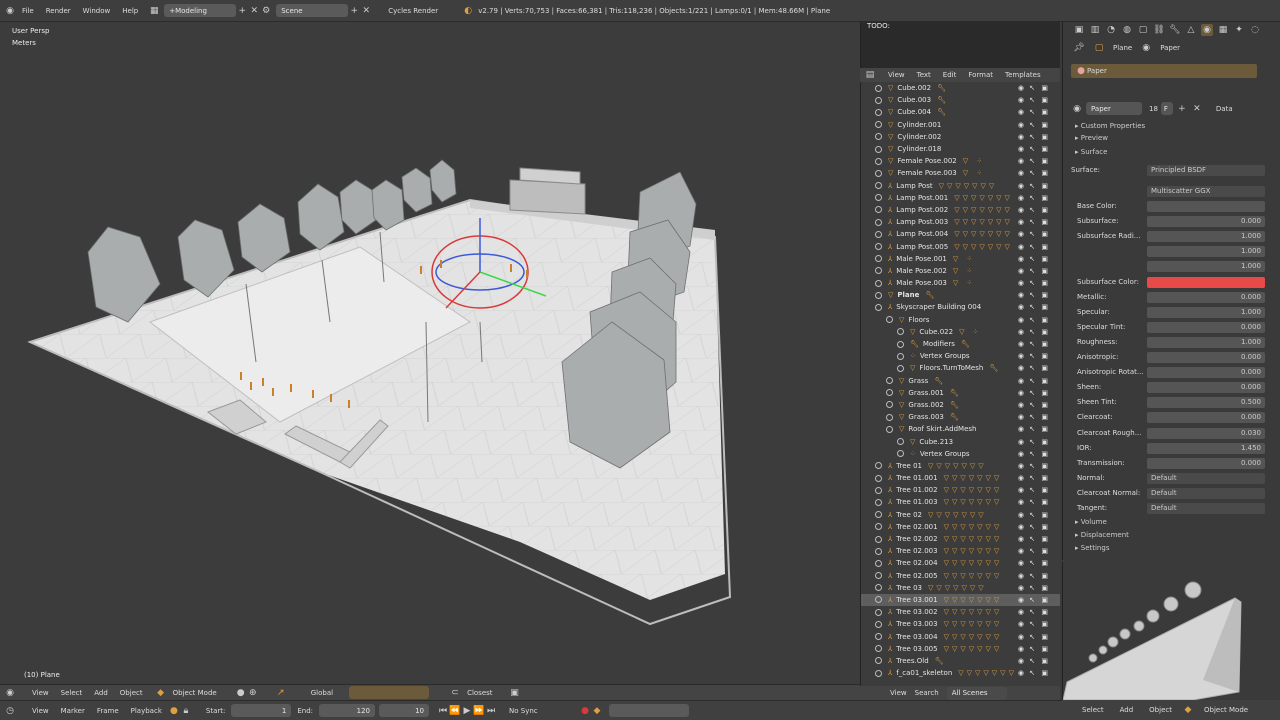  What do you see at coordinates (960, 222) in the screenshot?
I see `outliner-row: ⅄ Lamp Post.003 ▽▽▽▽▽▽▽ ◉ ↖ ▣` at bounding box center [960, 222].